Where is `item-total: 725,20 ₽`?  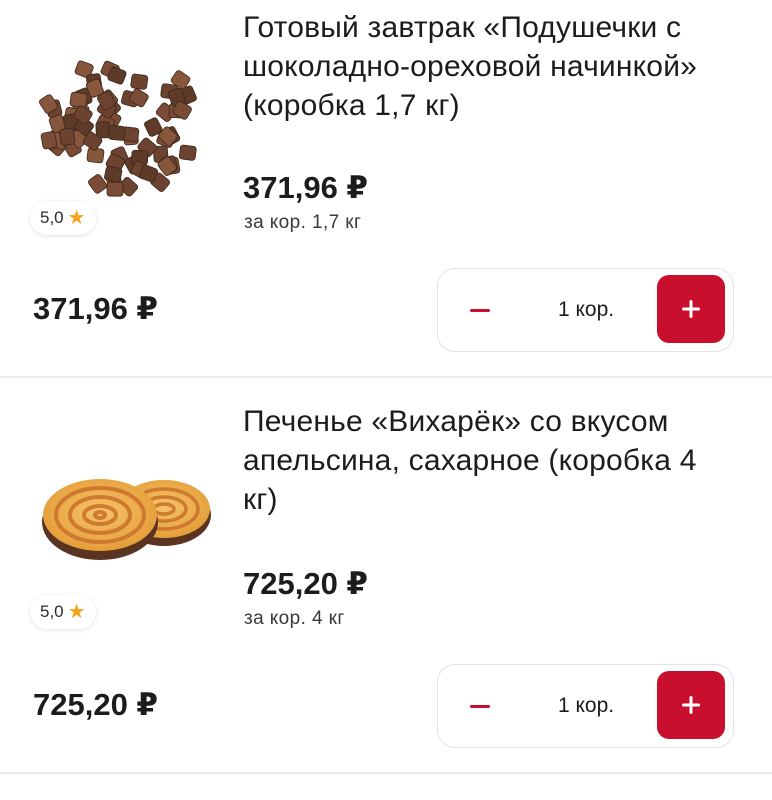
item-total: 725,20 ₽ is located at coordinates (95, 704).